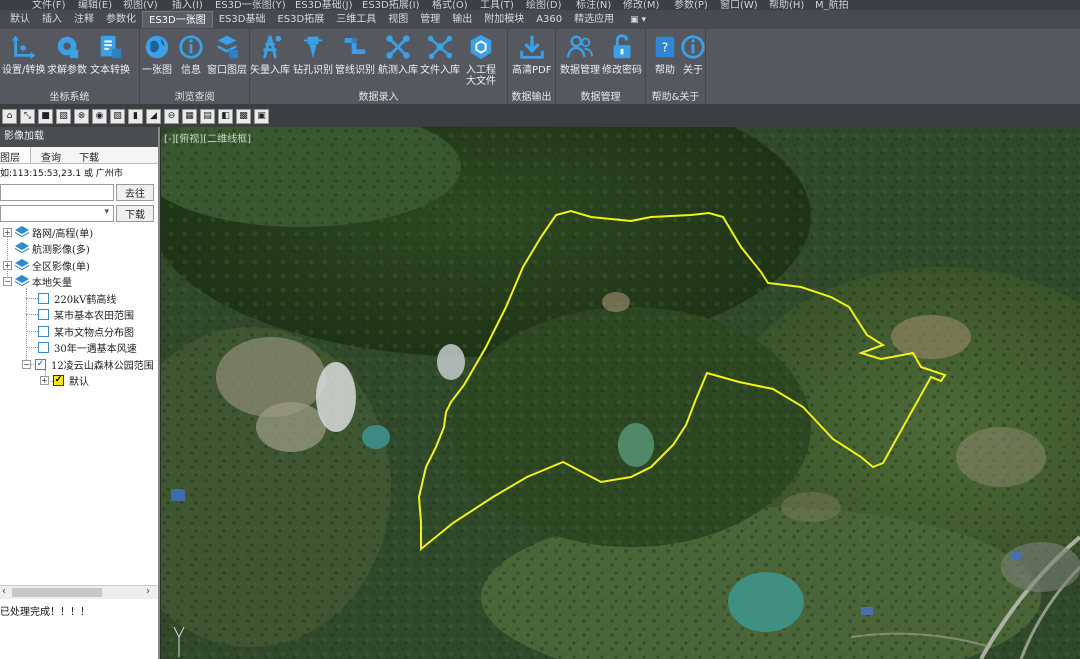 Image resolution: width=1080 pixels, height=659 pixels. I want to click on scroll-left-icon: ‹, so click(4, 591).